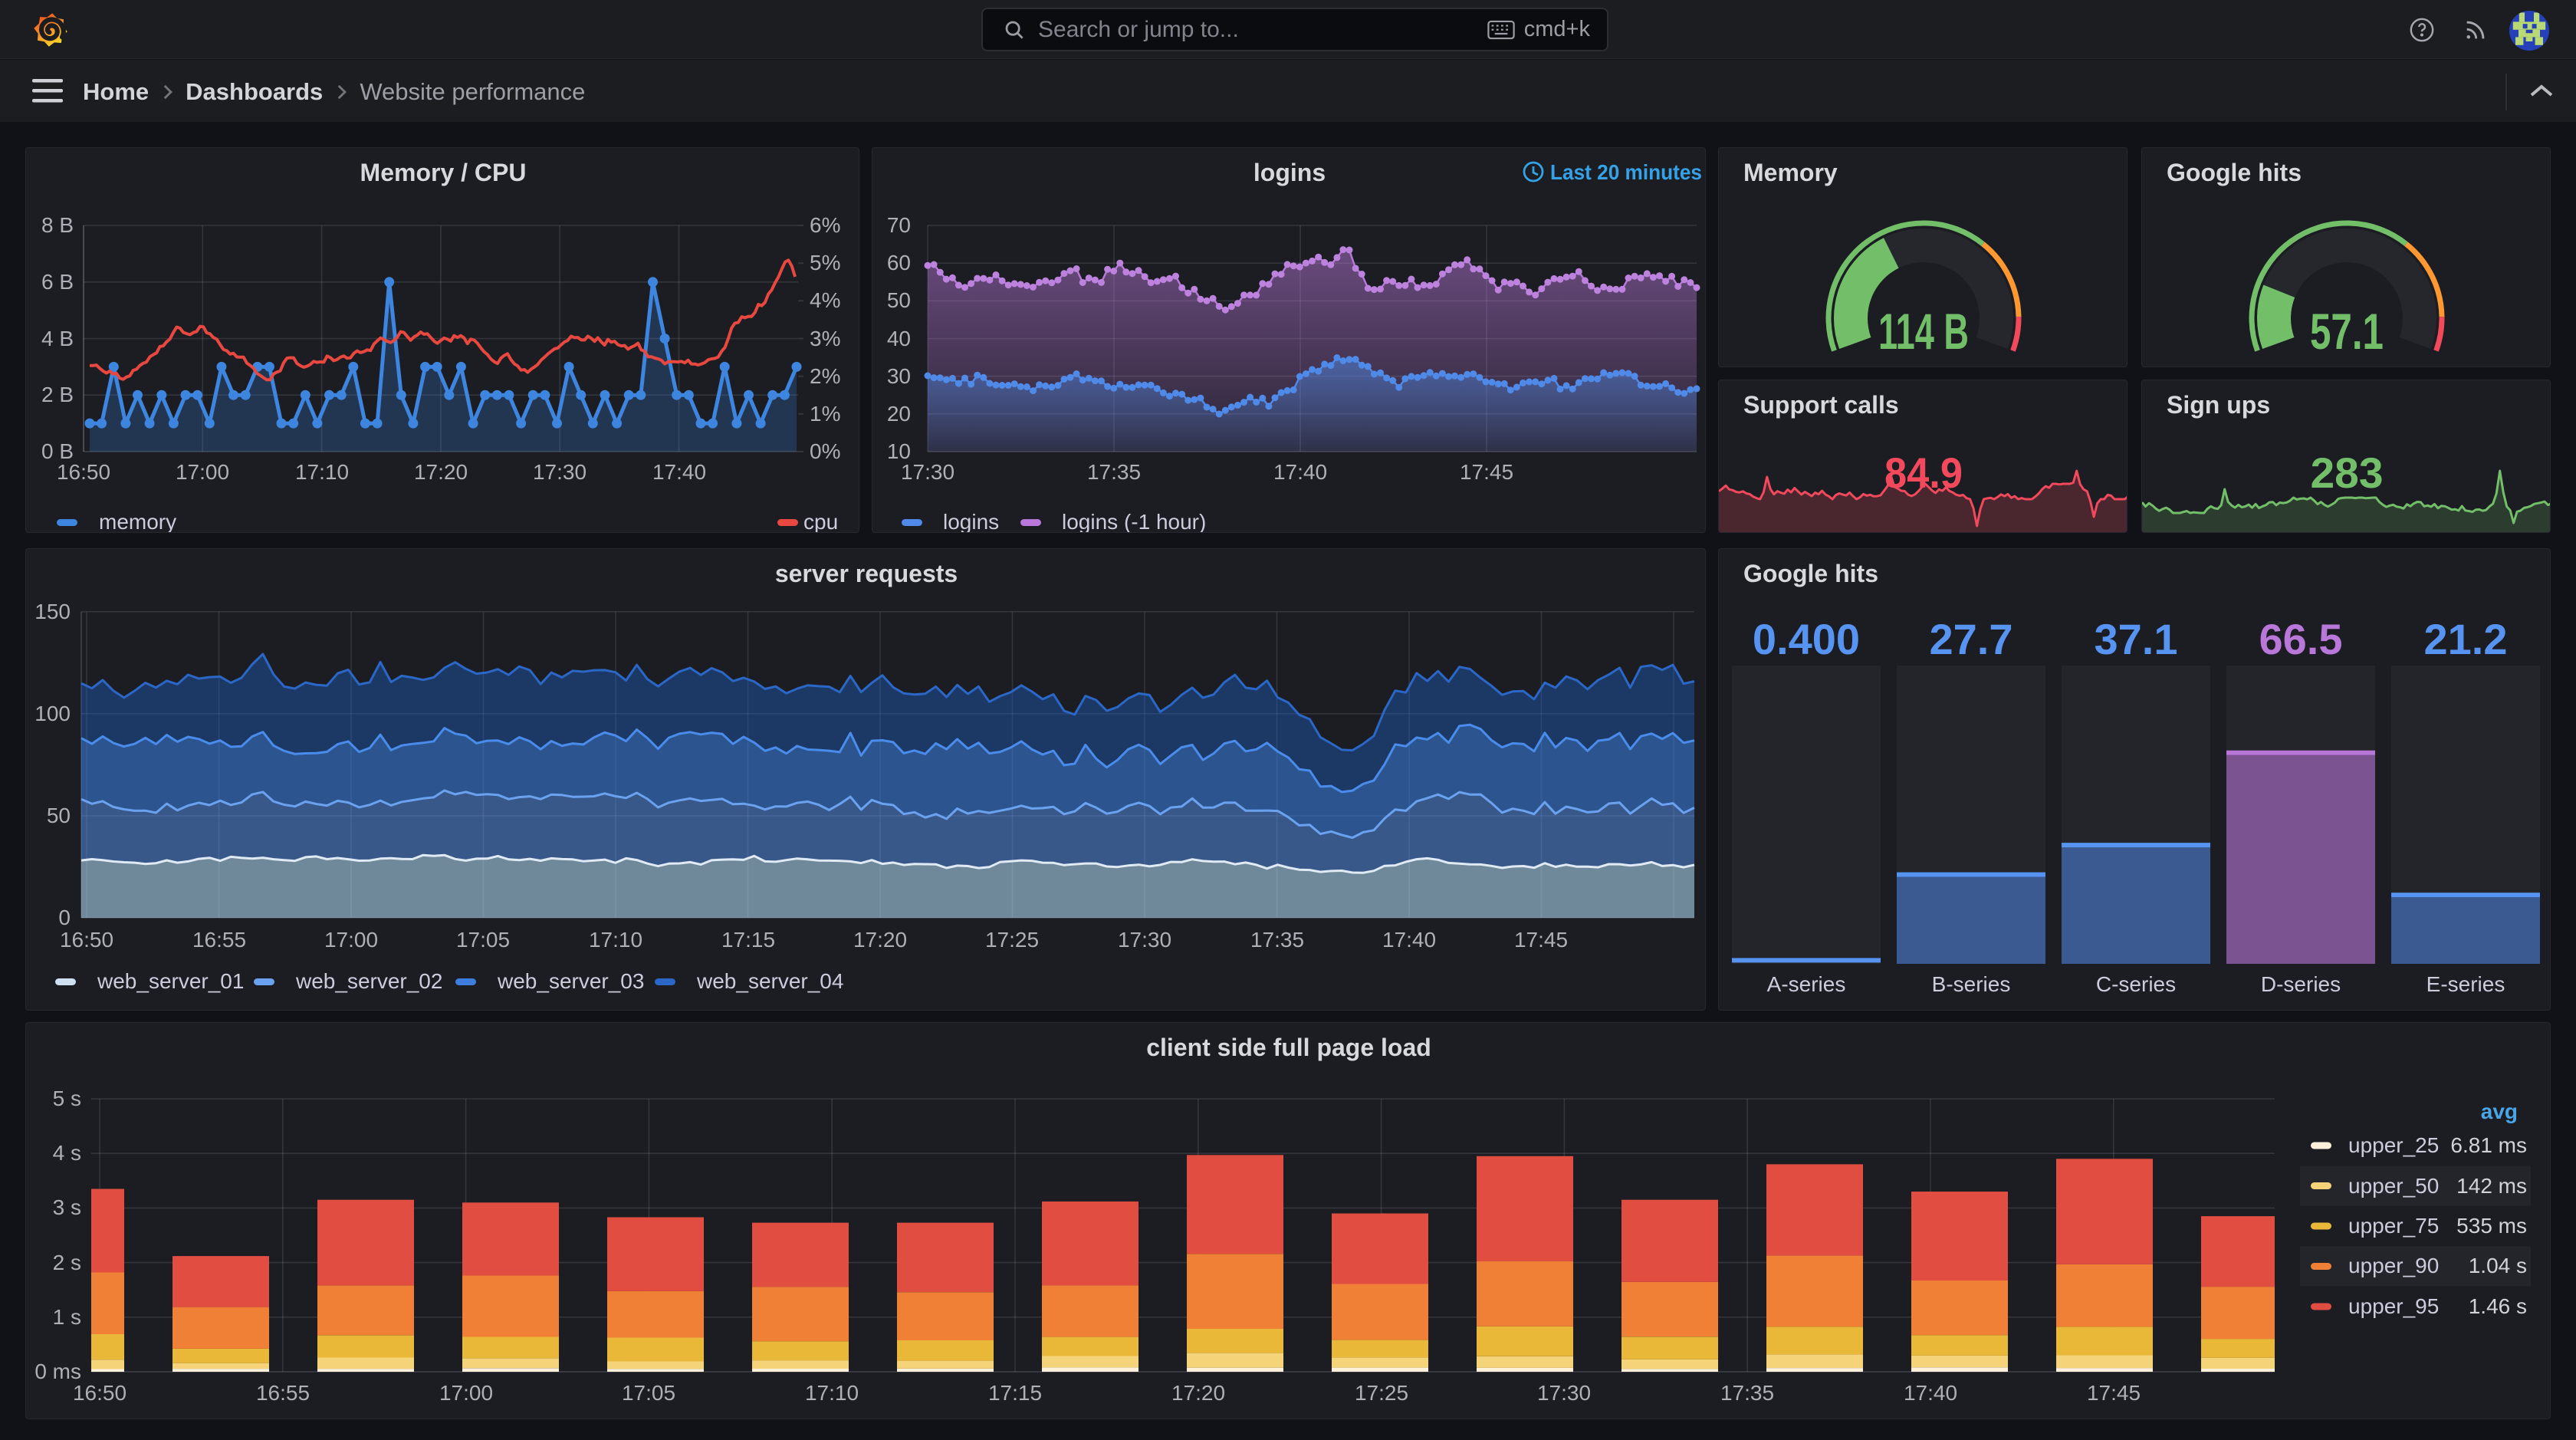 This screenshot has height=1440, width=2576. Describe the element at coordinates (53, 713) in the screenshot. I see `svg-text: 100` at that location.